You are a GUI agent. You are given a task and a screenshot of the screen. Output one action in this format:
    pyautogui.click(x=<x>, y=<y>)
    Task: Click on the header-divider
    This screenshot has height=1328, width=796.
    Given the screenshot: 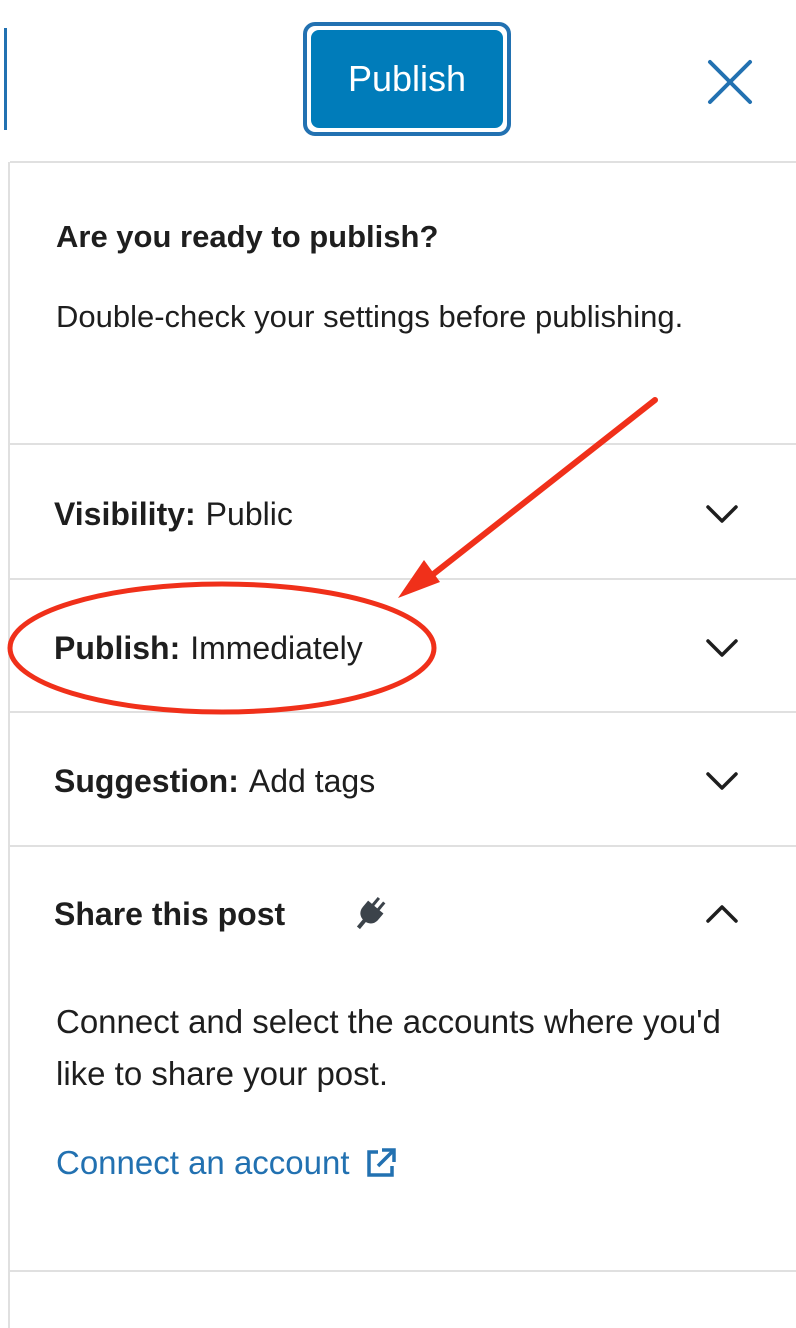 What is the action you would take?
    pyautogui.click(x=403, y=162)
    